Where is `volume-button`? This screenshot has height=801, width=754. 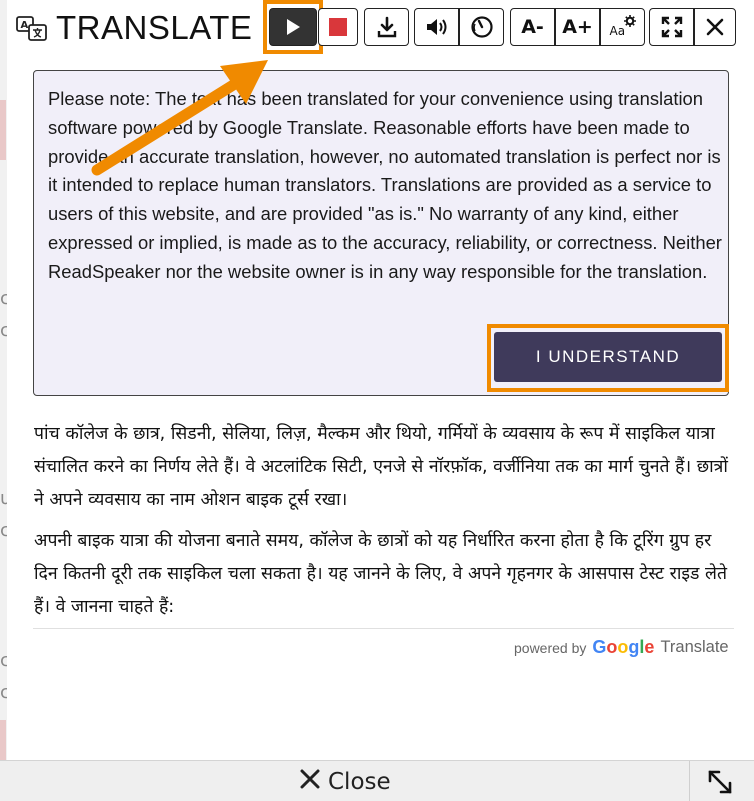 volume-button is located at coordinates (436, 27).